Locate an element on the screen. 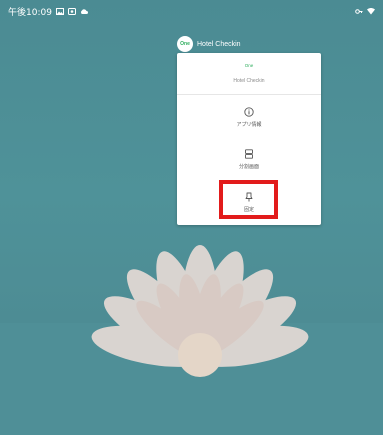  app-header: One Hotel Checkin is located at coordinates (209, 44).